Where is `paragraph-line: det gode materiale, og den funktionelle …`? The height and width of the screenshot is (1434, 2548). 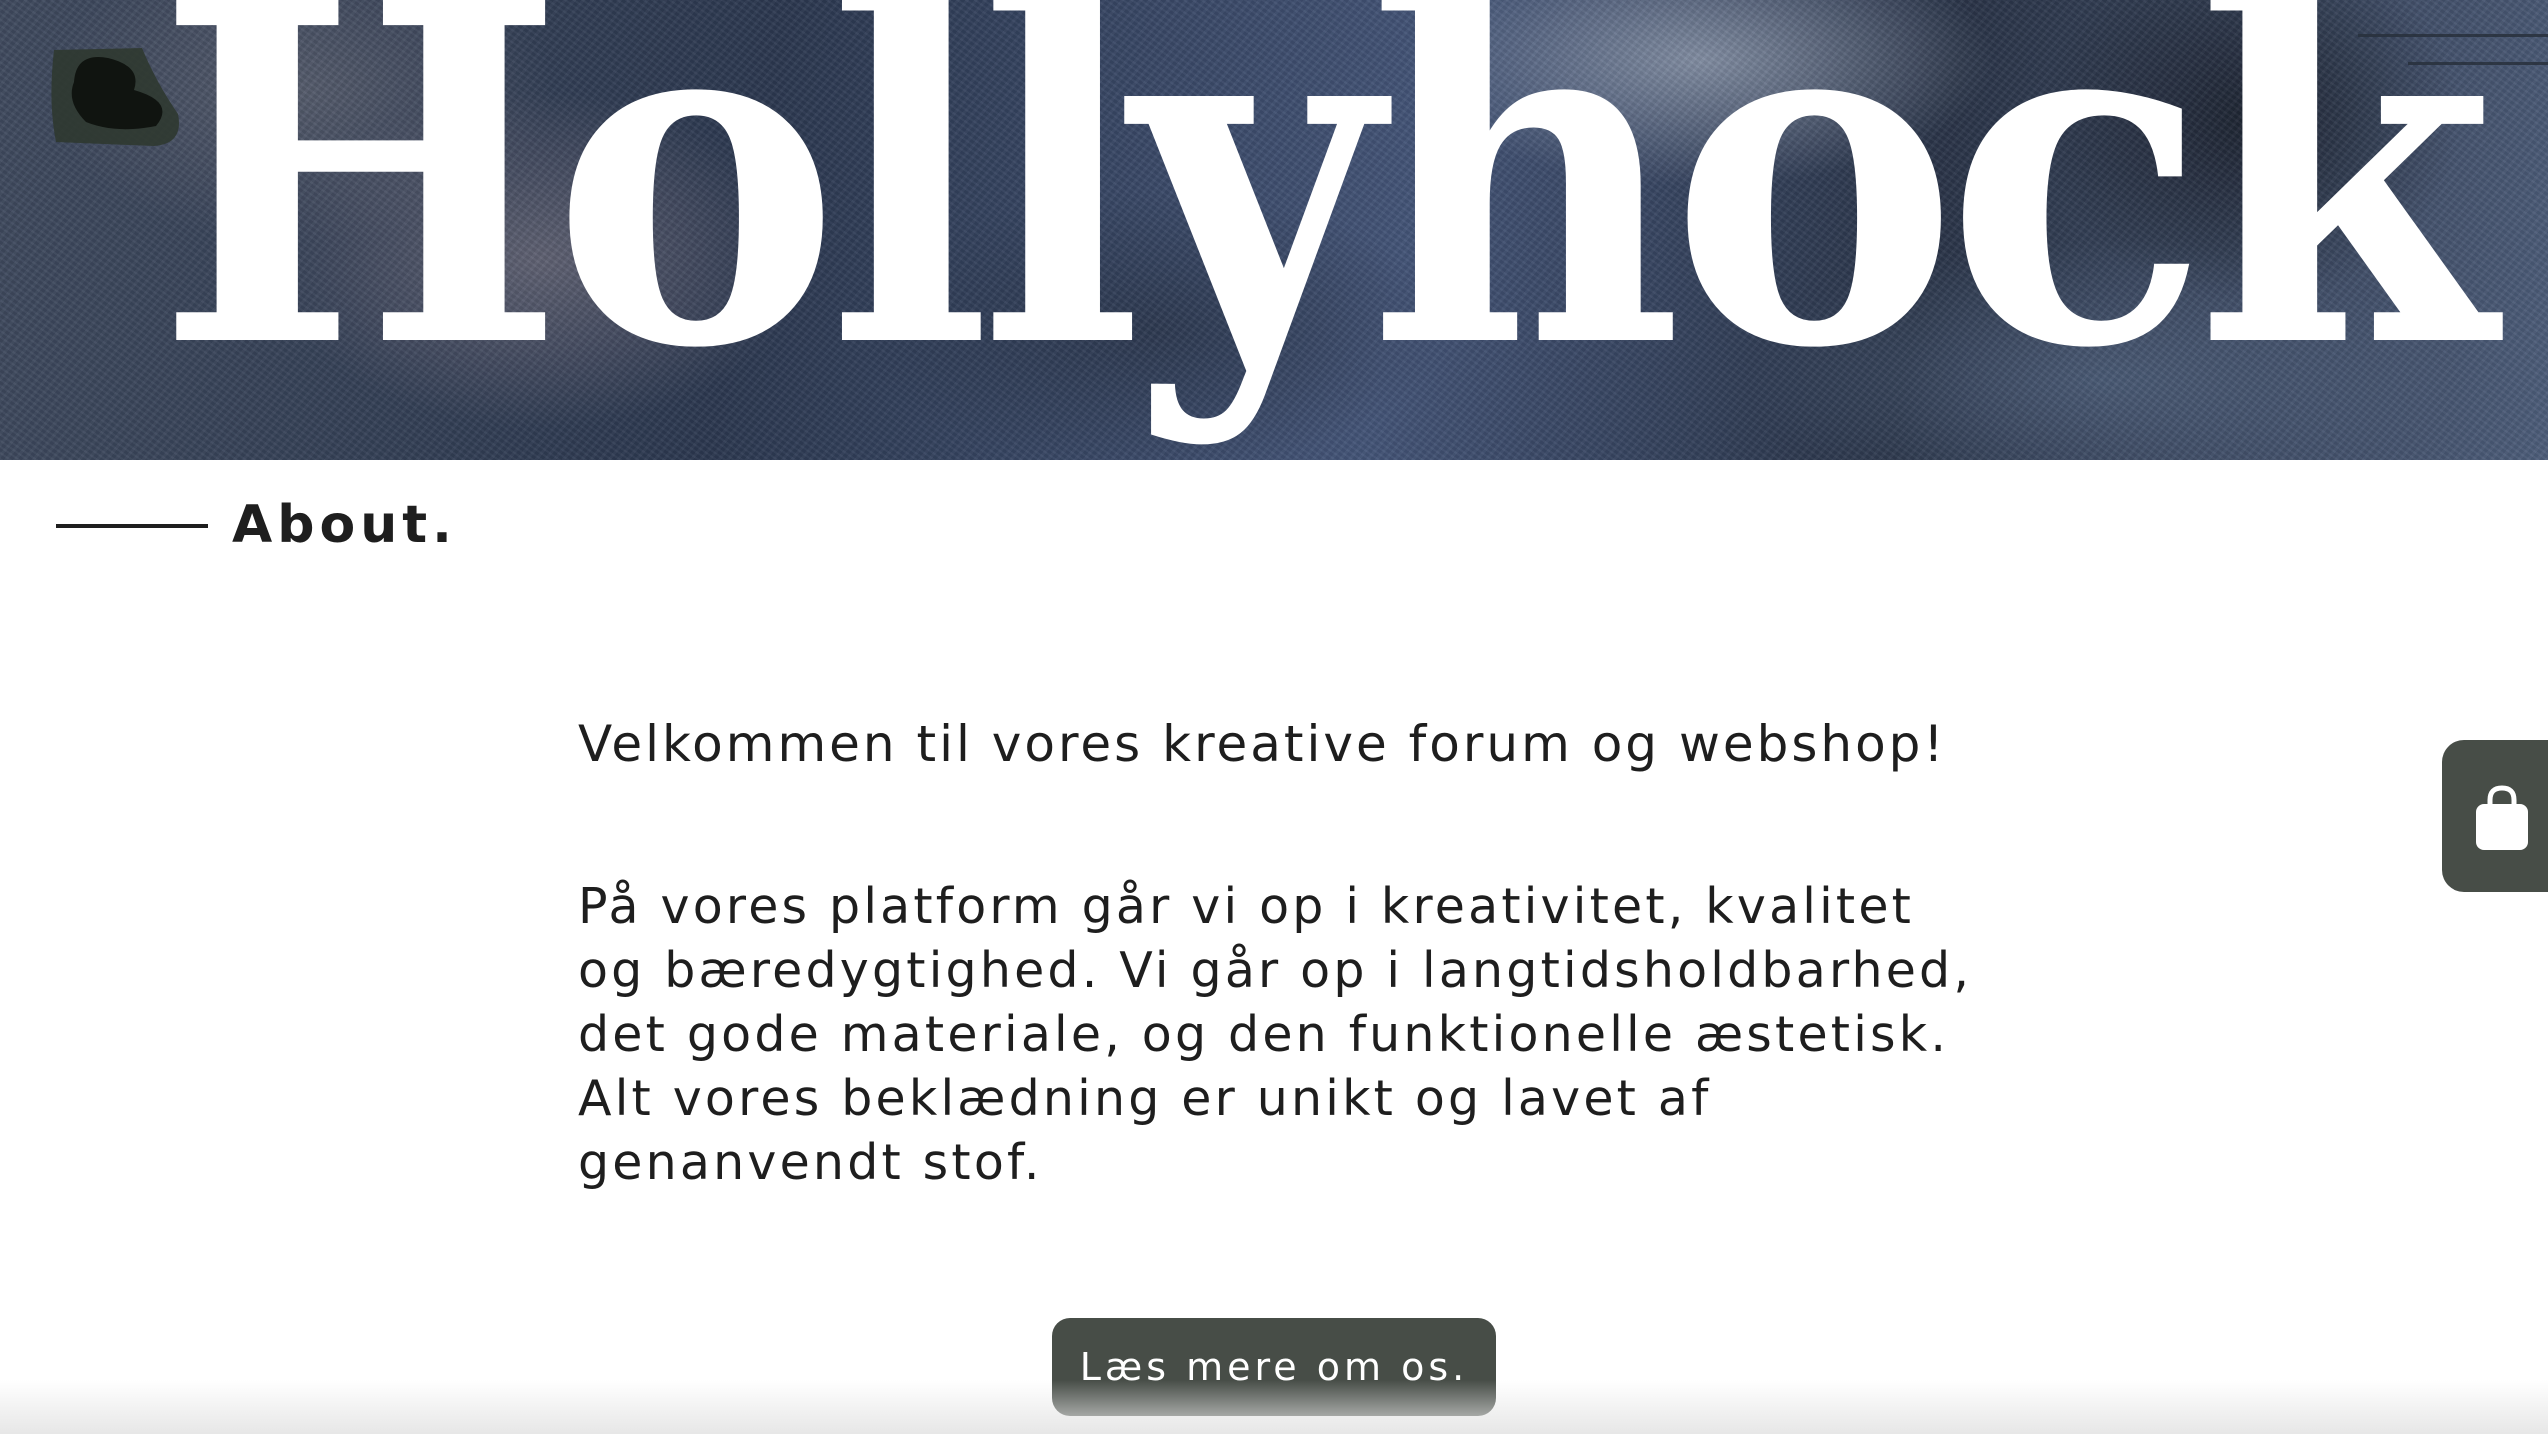 paragraph-line: det gode materiale, og den funktionelle … is located at coordinates (1264, 1034).